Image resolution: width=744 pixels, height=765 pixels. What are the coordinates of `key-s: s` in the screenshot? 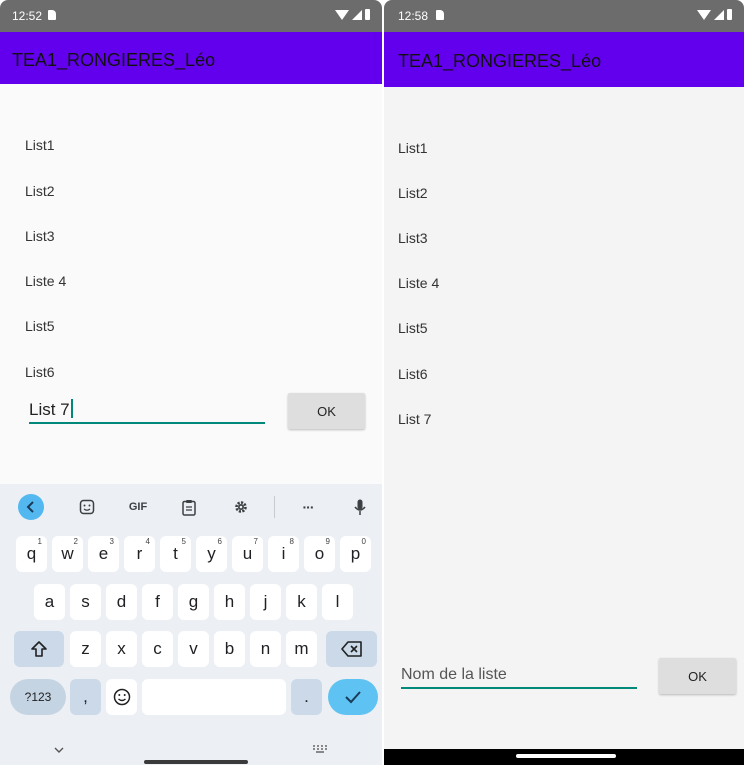 It's located at (85, 602).